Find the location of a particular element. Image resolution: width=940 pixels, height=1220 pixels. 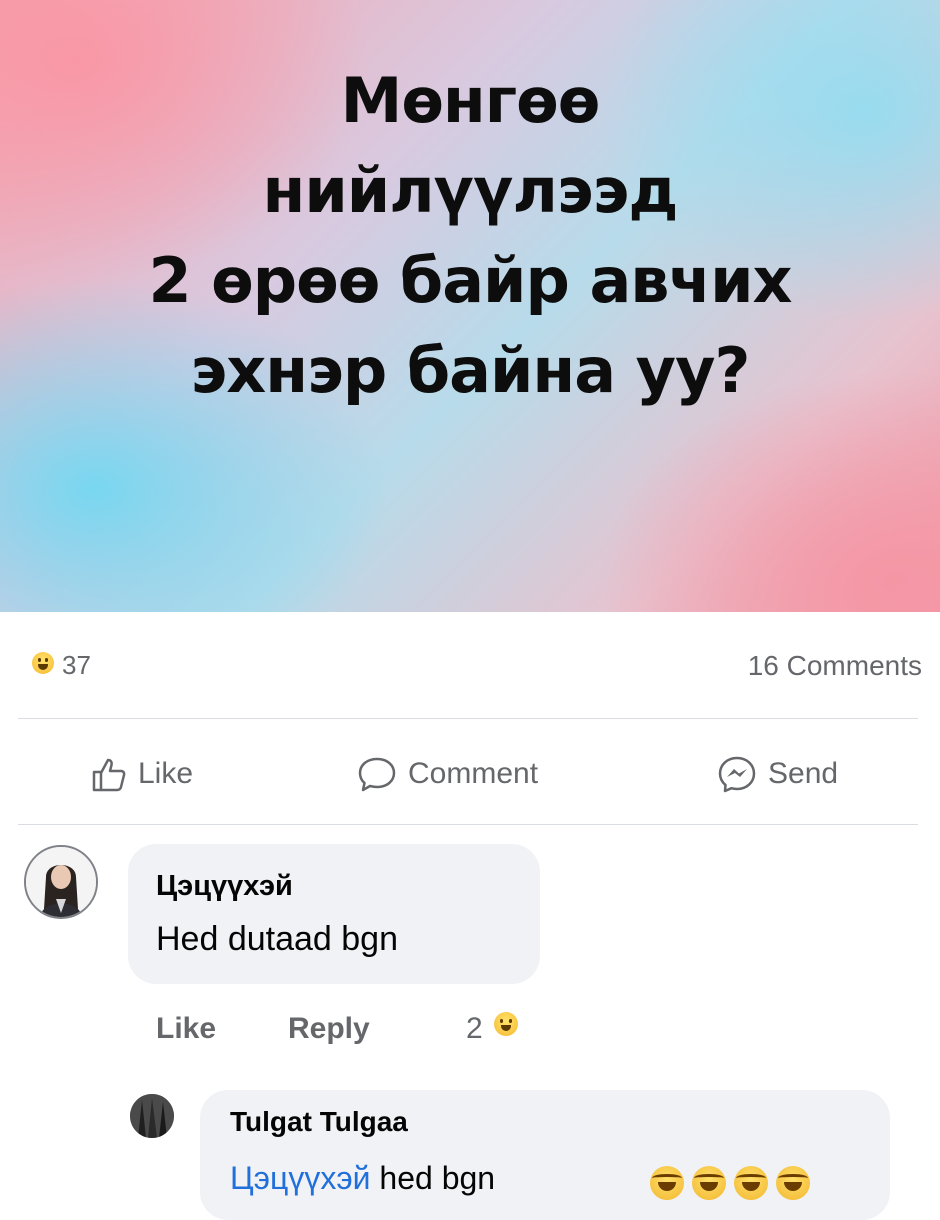

comment-button-label: Comment is located at coordinates (473, 773).